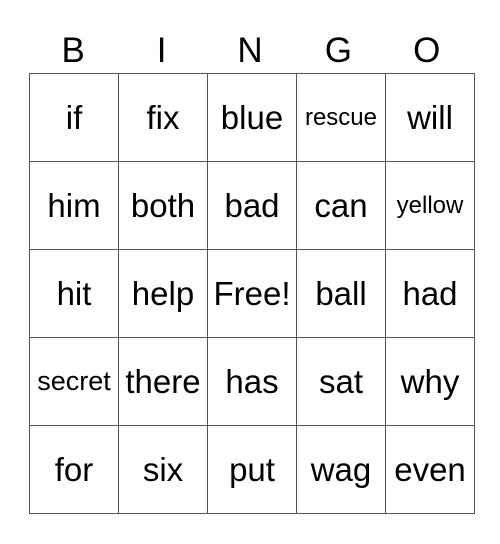 The height and width of the screenshot is (544, 500). What do you see at coordinates (74, 469) in the screenshot?
I see `card-cell: for` at bounding box center [74, 469].